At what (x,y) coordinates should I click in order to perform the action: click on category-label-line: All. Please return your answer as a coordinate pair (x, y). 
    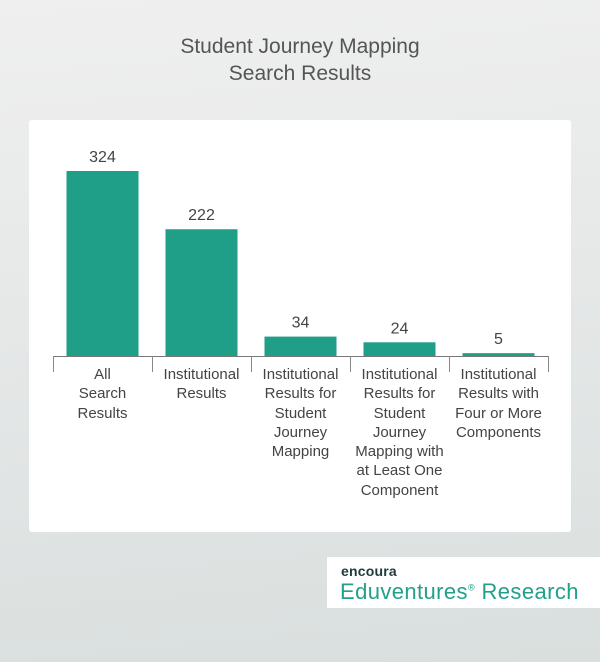
    Looking at the image, I should click on (102, 374).